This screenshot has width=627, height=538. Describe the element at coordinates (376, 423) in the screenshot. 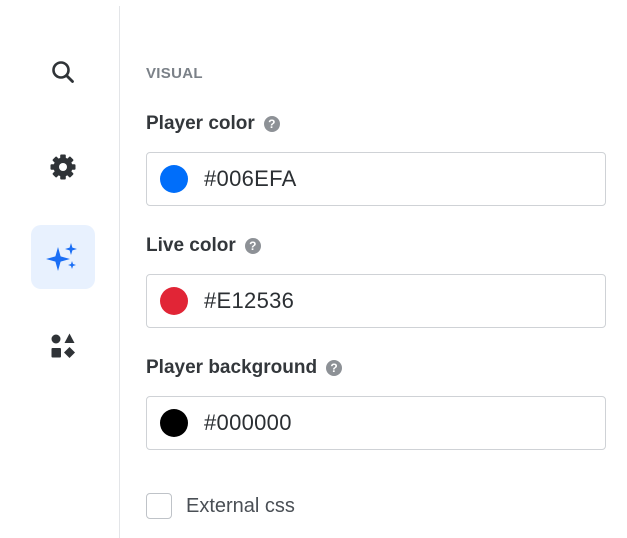

I see `player-background-field: #000000` at that location.